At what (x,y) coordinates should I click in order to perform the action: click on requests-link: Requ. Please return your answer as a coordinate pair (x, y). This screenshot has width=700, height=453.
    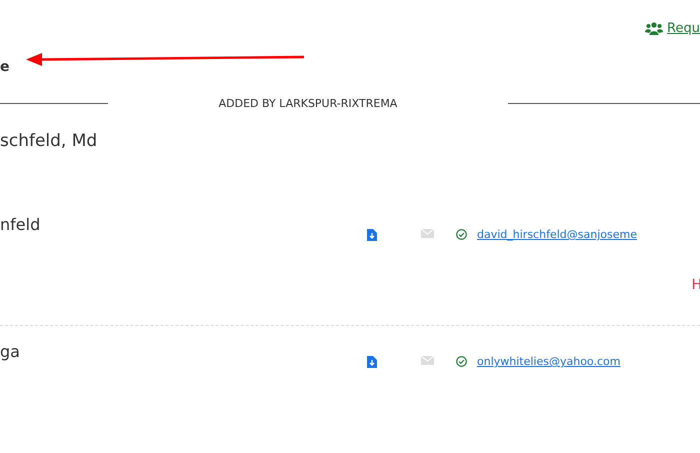
    Looking at the image, I should click on (672, 28).